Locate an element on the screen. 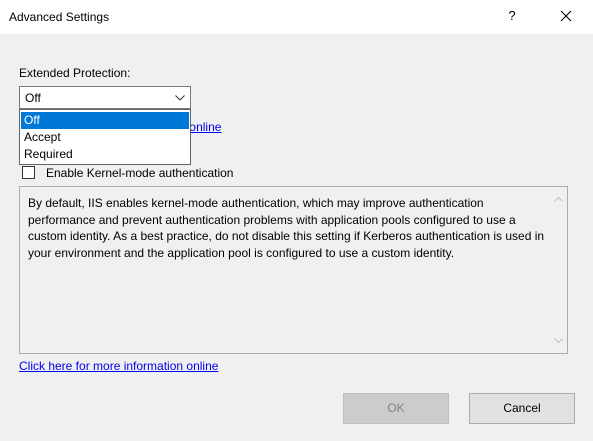 The width and height of the screenshot is (593, 441). extended-protection-select: Off is located at coordinates (105, 97).